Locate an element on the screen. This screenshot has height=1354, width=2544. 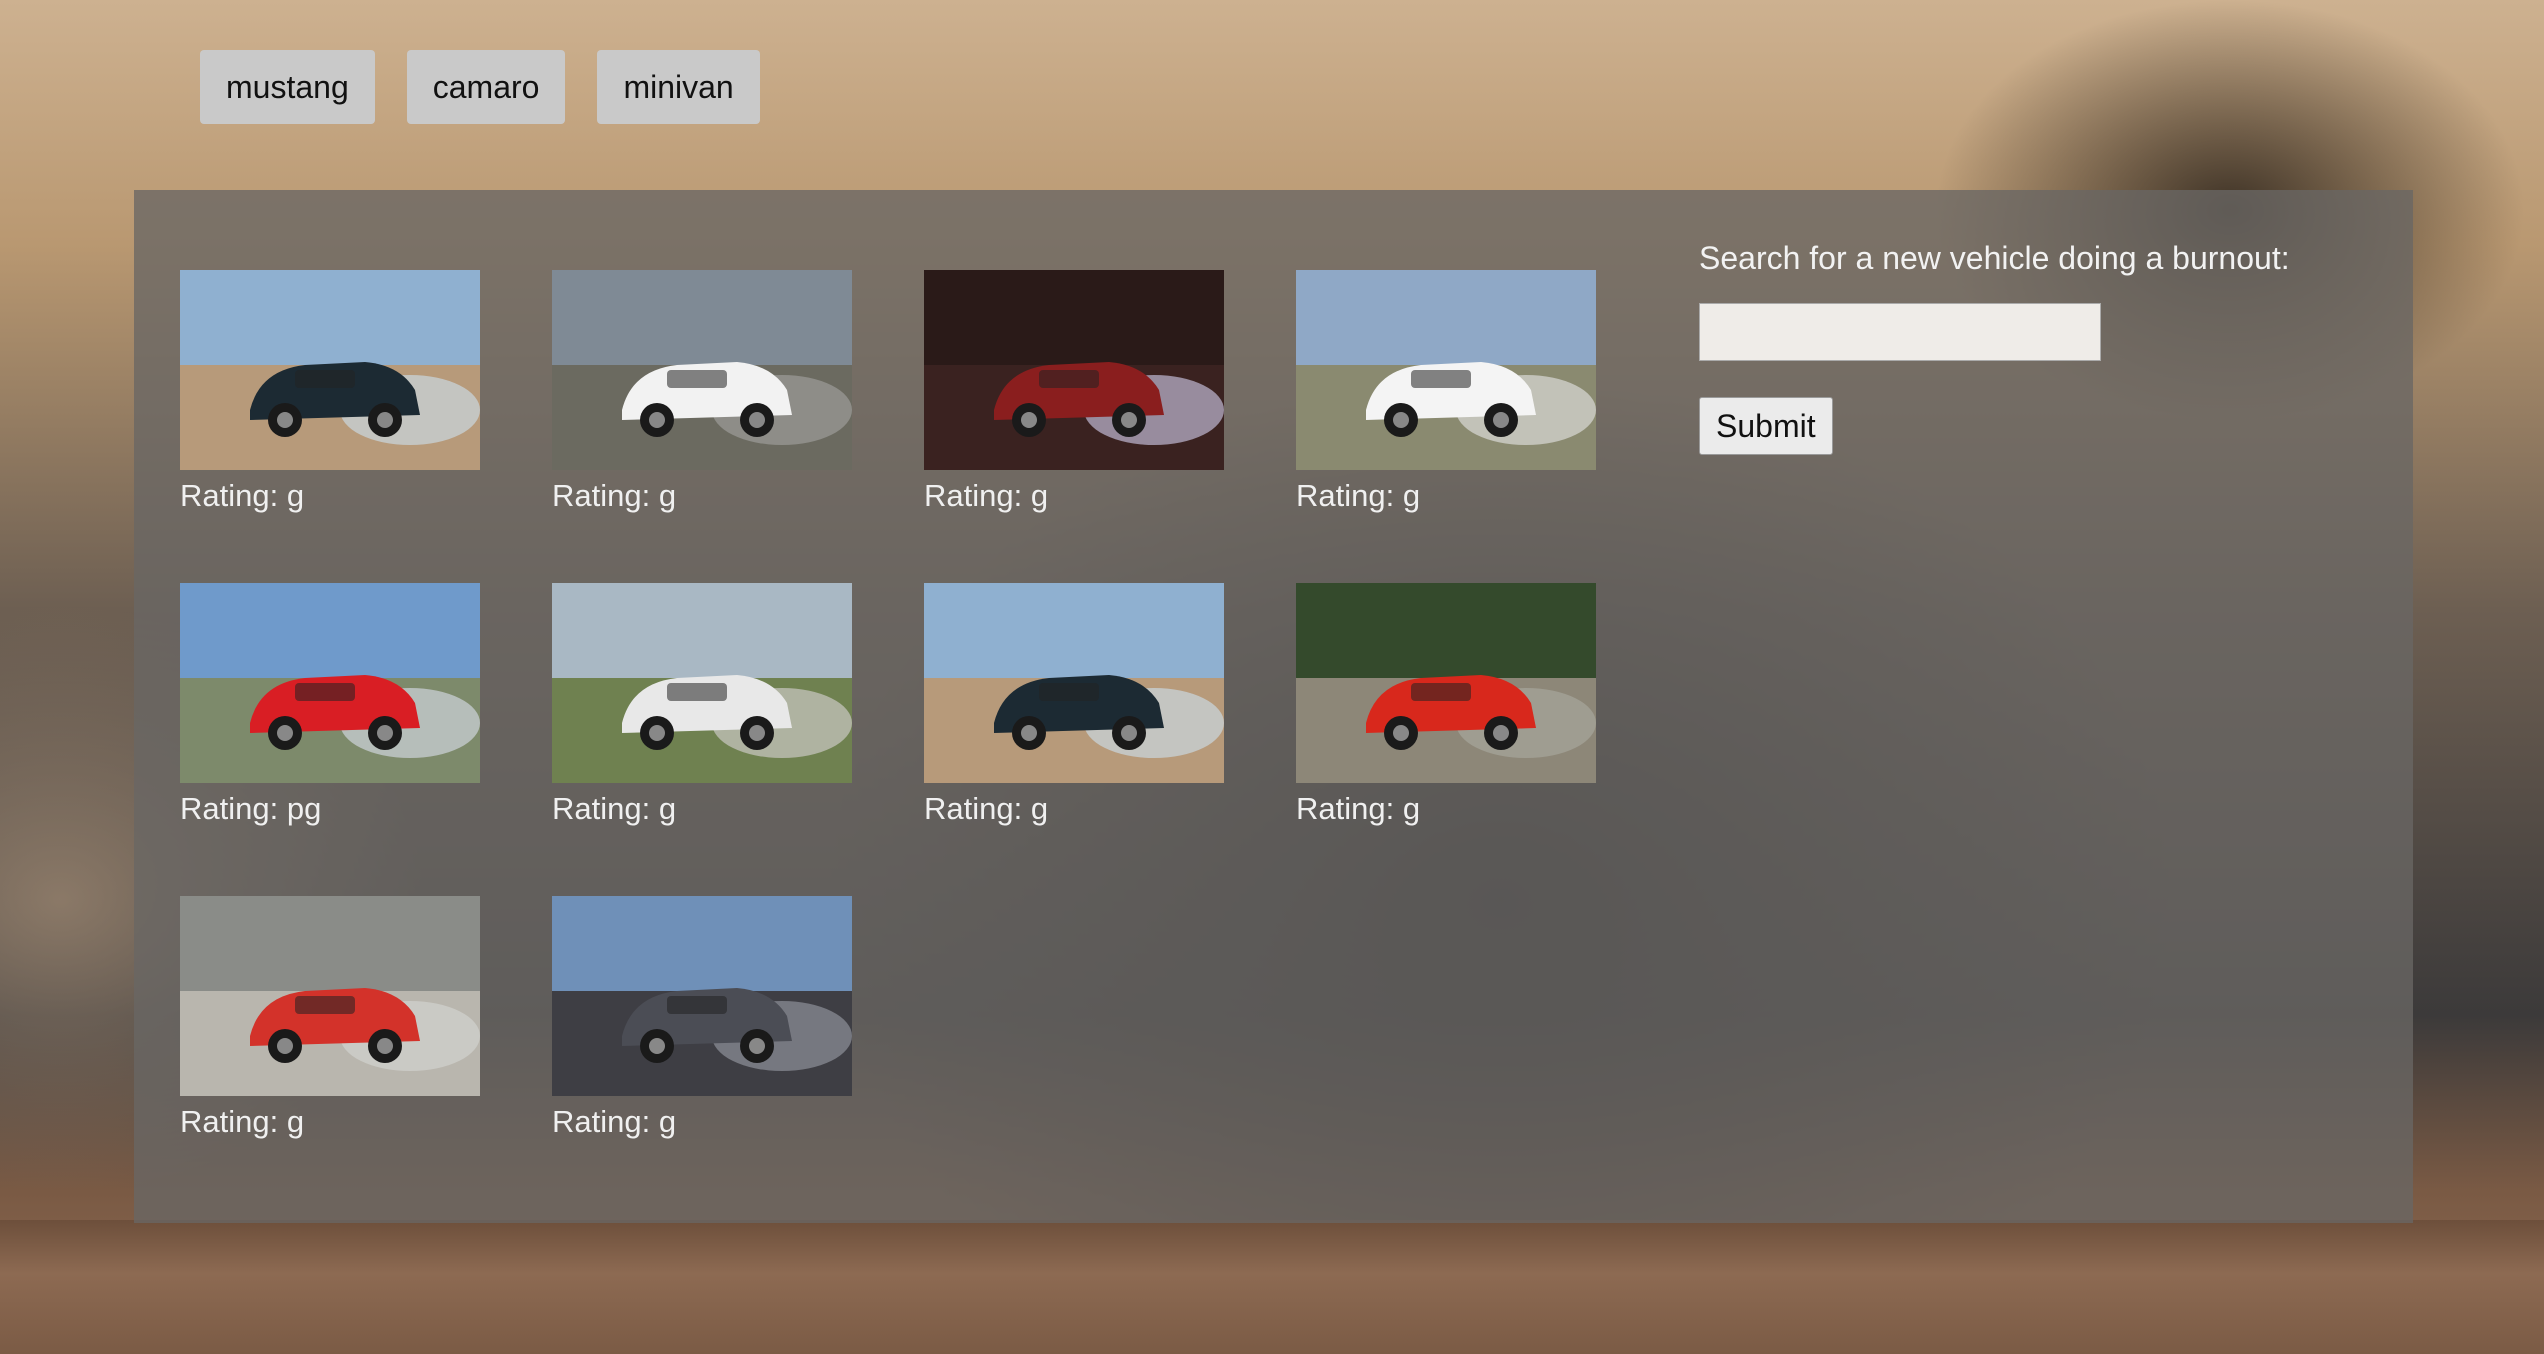
tag-button-minivan: minivan is located at coordinates (678, 87).